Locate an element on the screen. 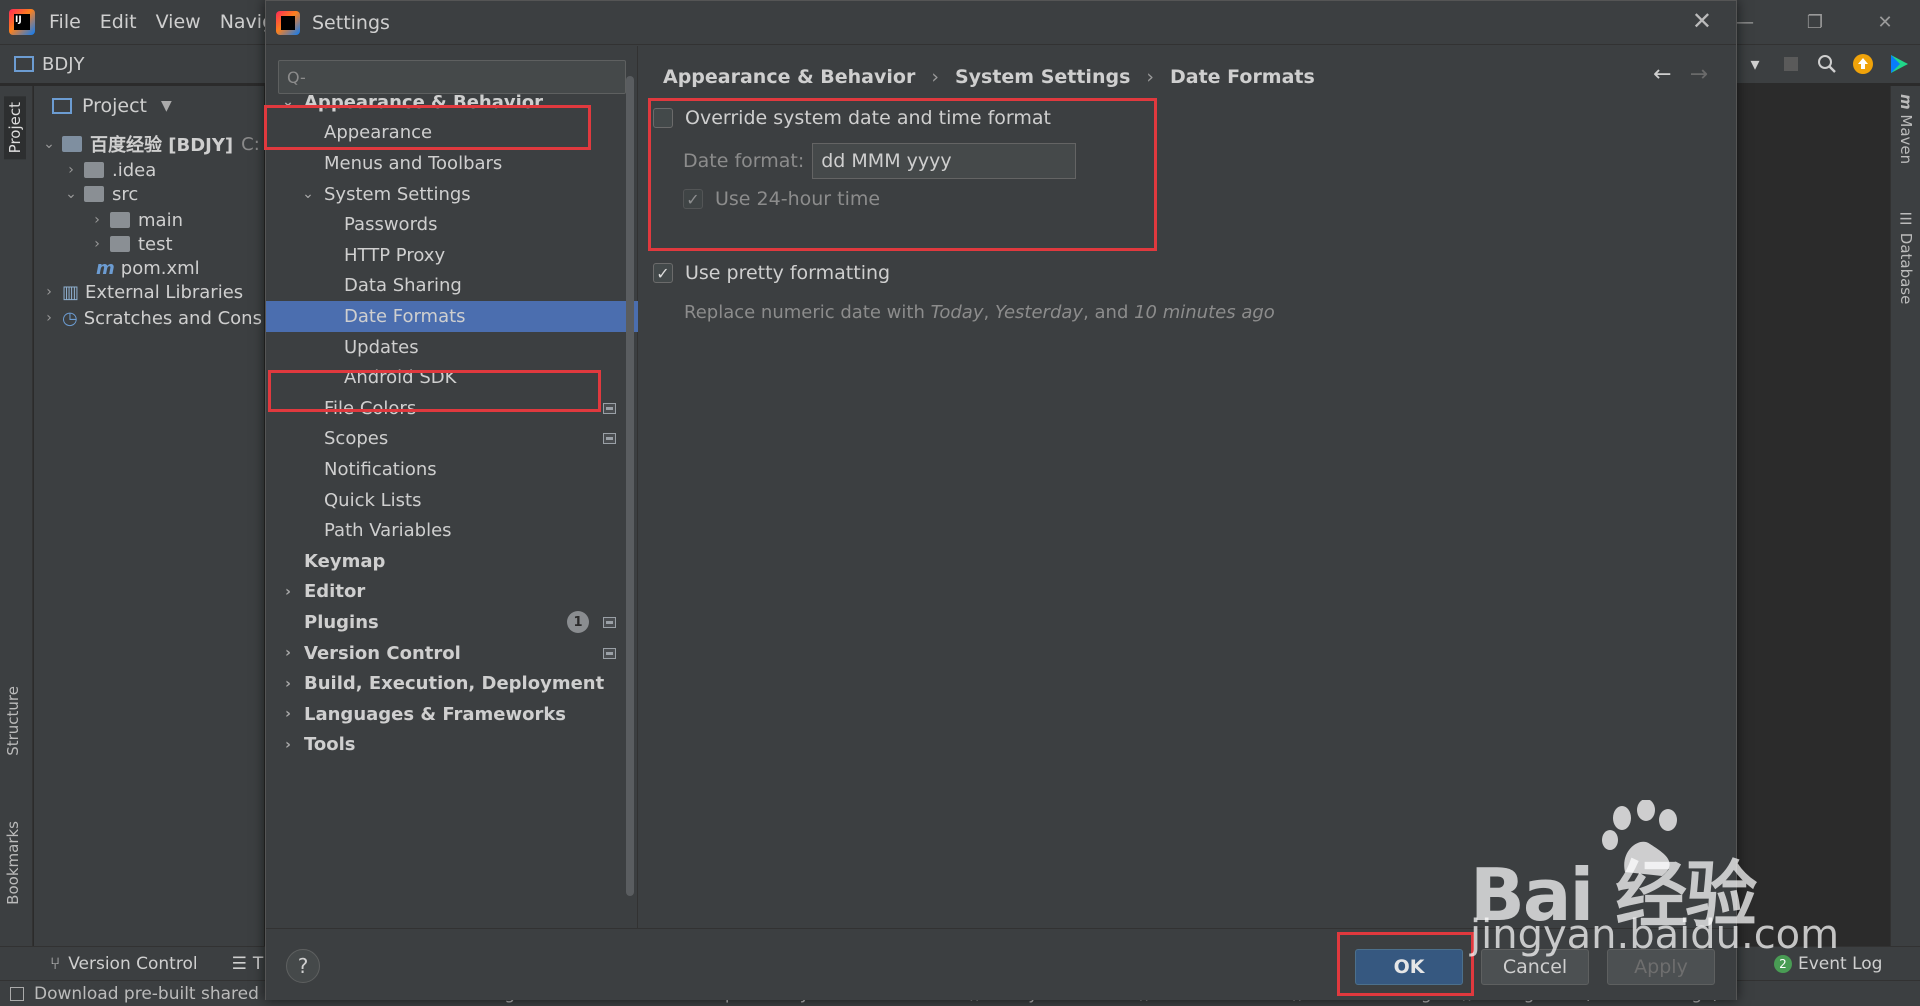  settings-nav-label: Plugins is located at coordinates (341, 622).